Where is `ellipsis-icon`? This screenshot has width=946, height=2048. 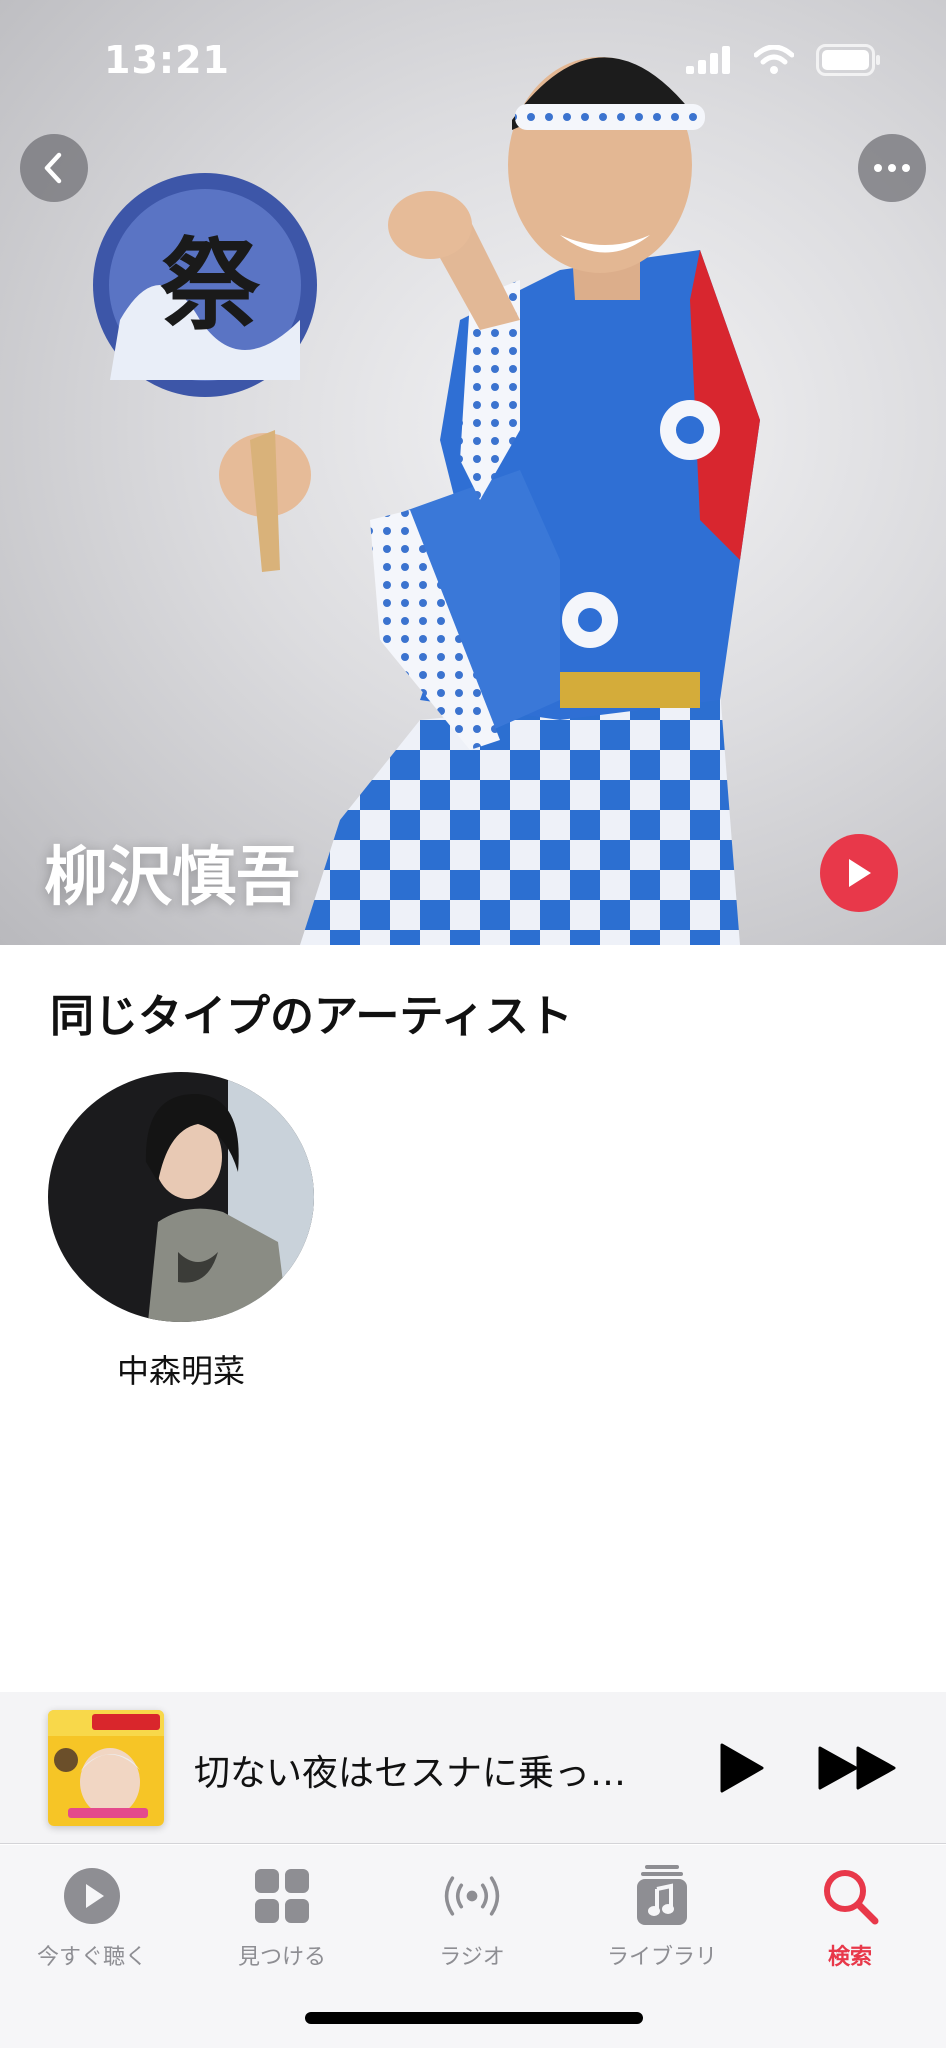 ellipsis-icon is located at coordinates (892, 168).